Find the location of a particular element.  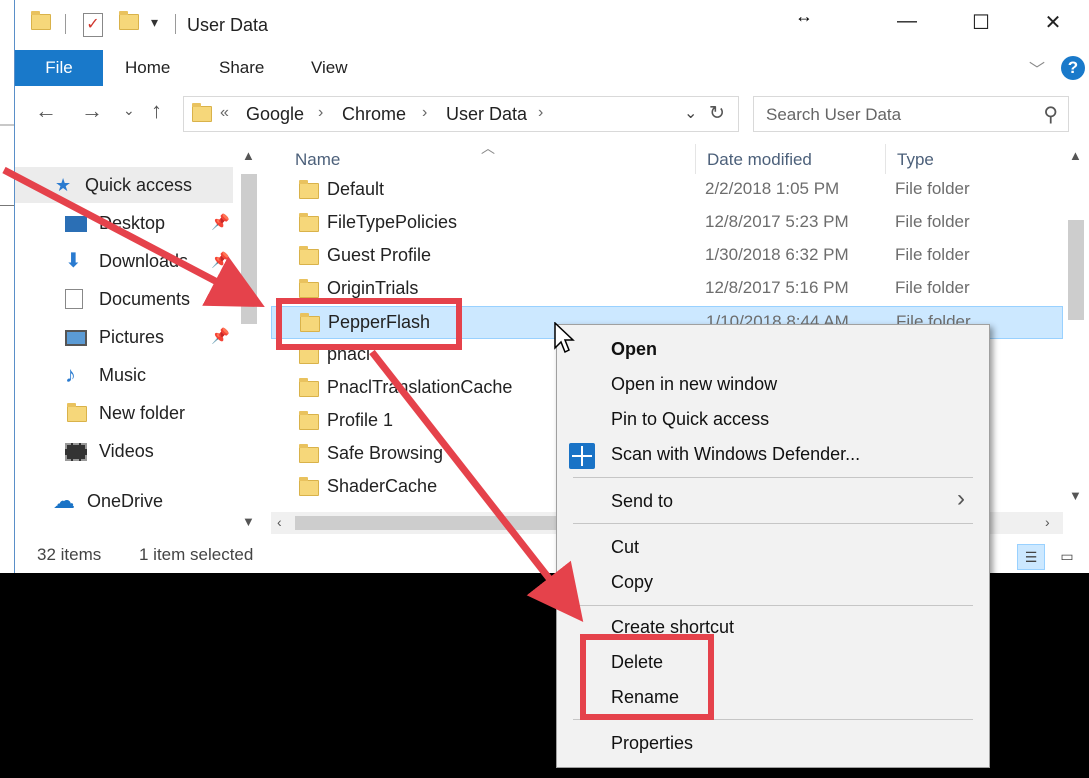

nav-item-documents: Documents 📌 is located at coordinates (155, 299).